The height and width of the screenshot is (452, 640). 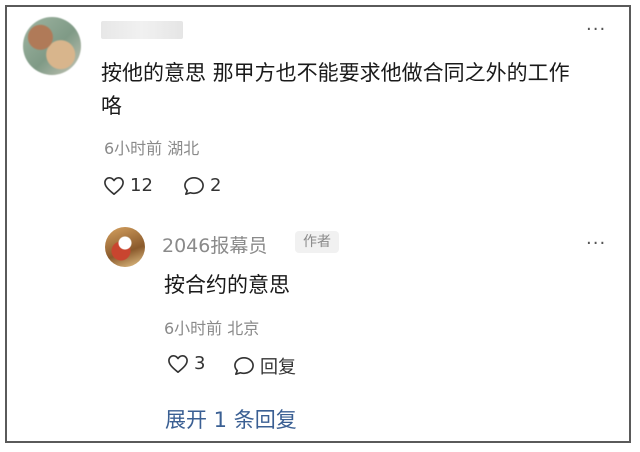 I want to click on reply-like-button: 3, so click(x=186, y=363).